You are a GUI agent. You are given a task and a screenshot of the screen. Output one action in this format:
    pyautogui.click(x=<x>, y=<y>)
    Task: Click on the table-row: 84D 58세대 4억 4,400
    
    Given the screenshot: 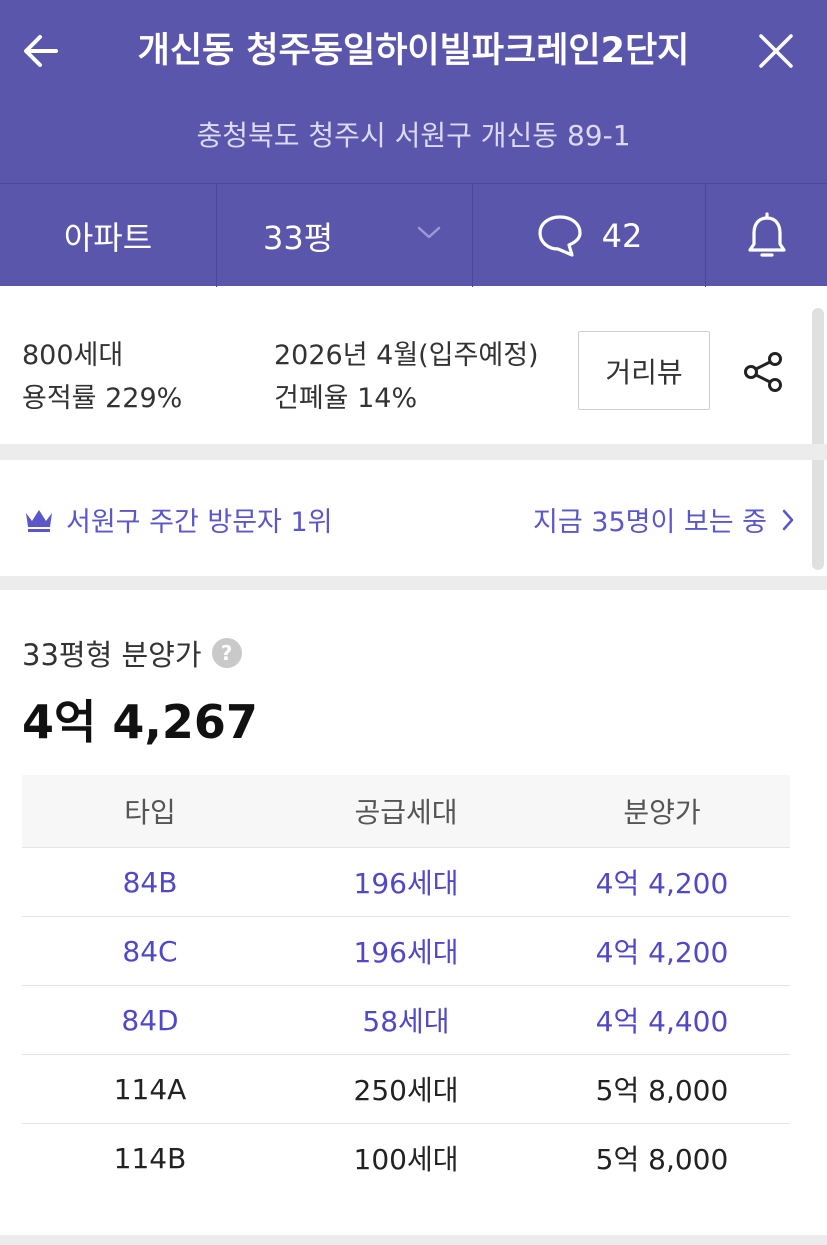 What is the action you would take?
    pyautogui.click(x=406, y=1019)
    